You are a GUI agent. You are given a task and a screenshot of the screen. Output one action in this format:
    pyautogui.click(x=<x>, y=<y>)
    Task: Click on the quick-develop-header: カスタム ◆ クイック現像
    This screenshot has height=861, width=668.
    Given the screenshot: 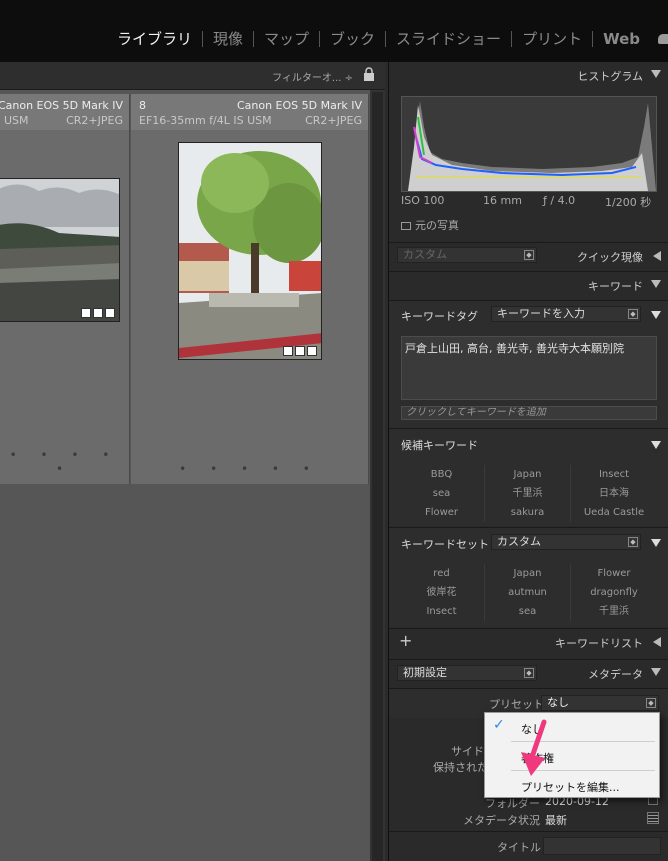 What is the action you would take?
    pyautogui.click(x=528, y=255)
    